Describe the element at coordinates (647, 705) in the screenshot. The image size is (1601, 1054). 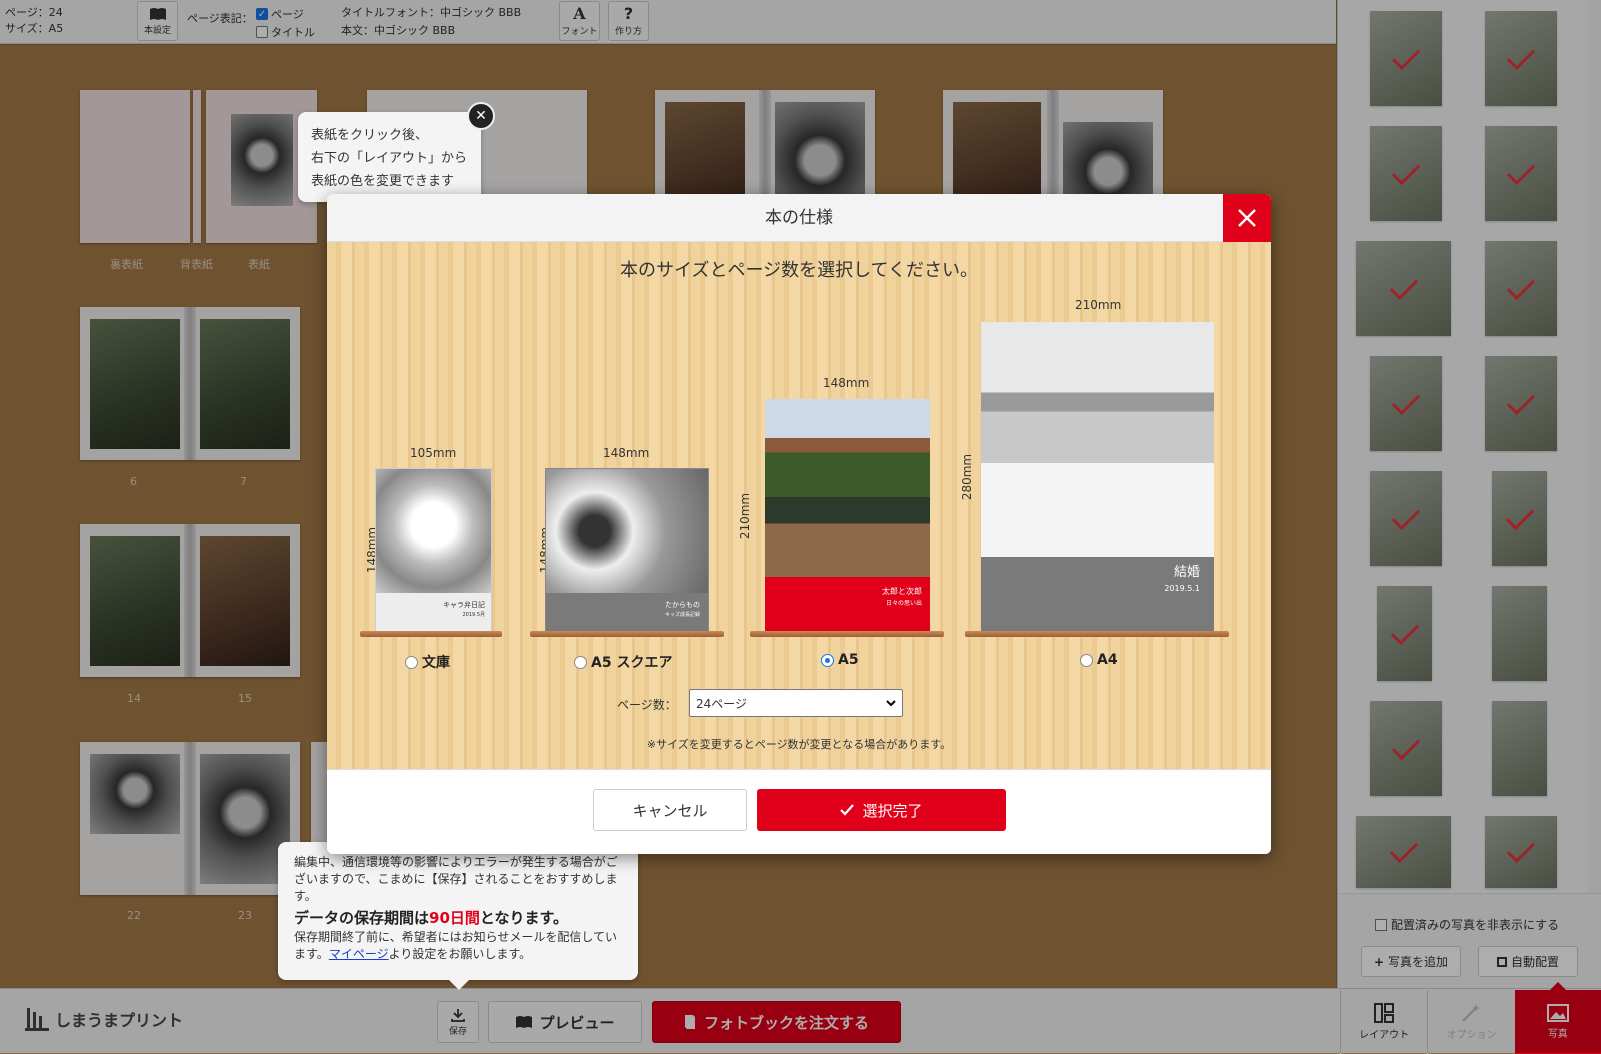
I see `page-count-label: ページ数：` at that location.